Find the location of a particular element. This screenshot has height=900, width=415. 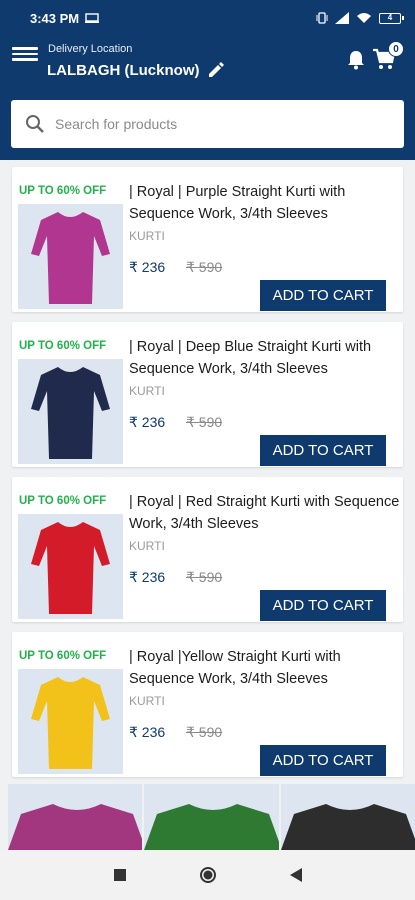

vibrate-icon is located at coordinates (322, 18).